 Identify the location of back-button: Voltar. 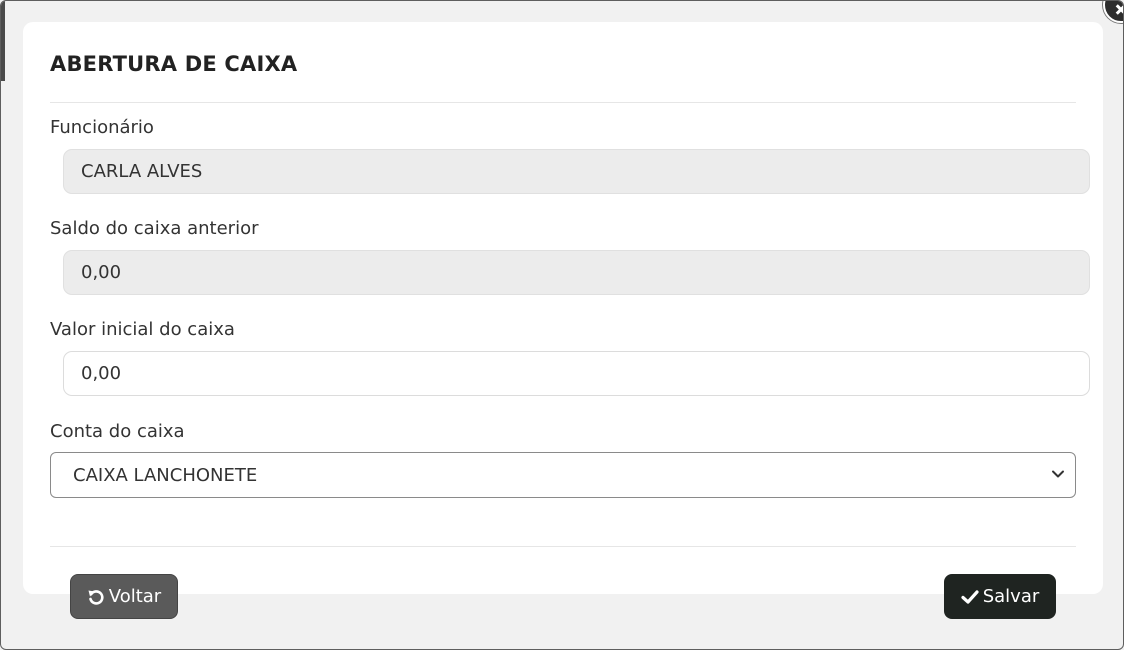
(124, 596).